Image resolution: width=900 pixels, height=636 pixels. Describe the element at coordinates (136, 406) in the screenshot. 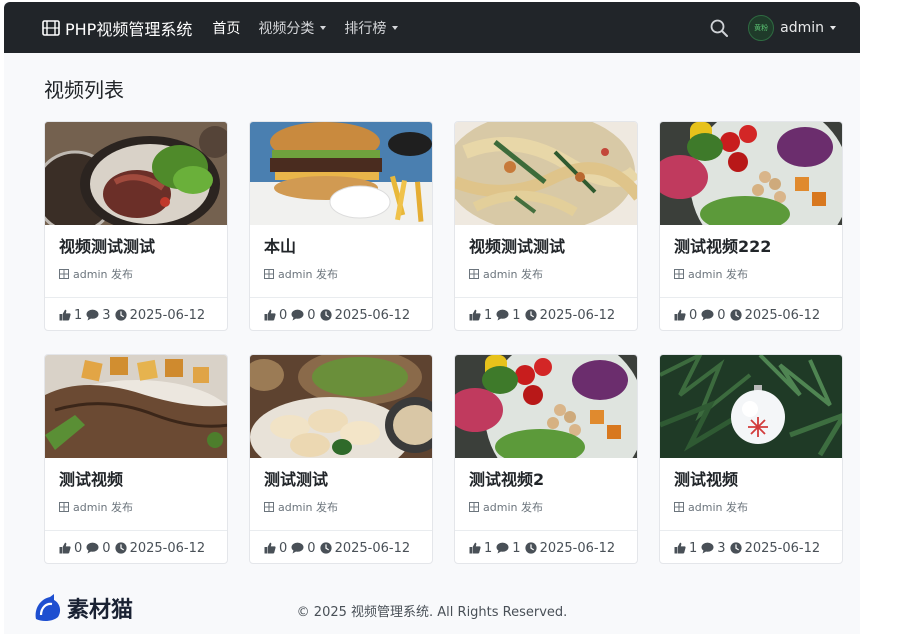

I see `video-thumbnail-grilled-meat` at that location.